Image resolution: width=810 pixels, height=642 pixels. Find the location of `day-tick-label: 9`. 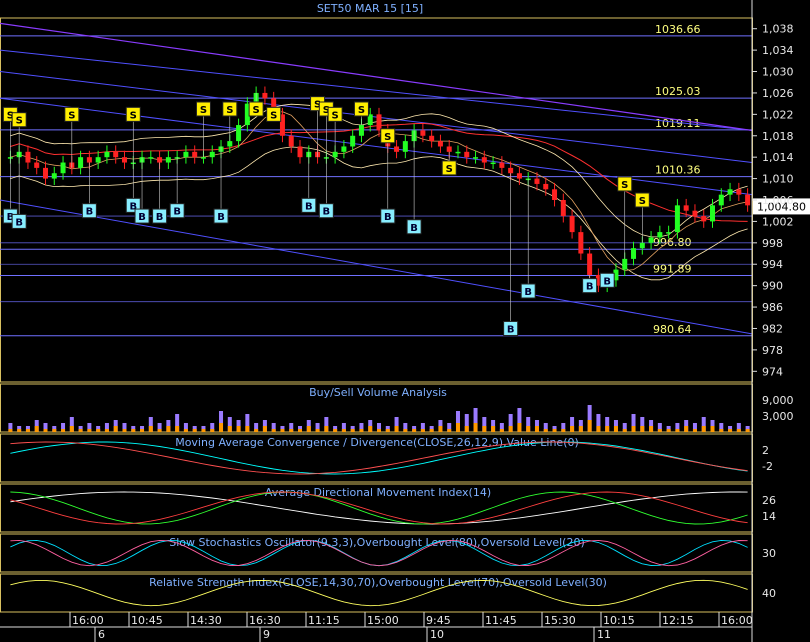

day-tick-label: 9 is located at coordinates (266, 634).